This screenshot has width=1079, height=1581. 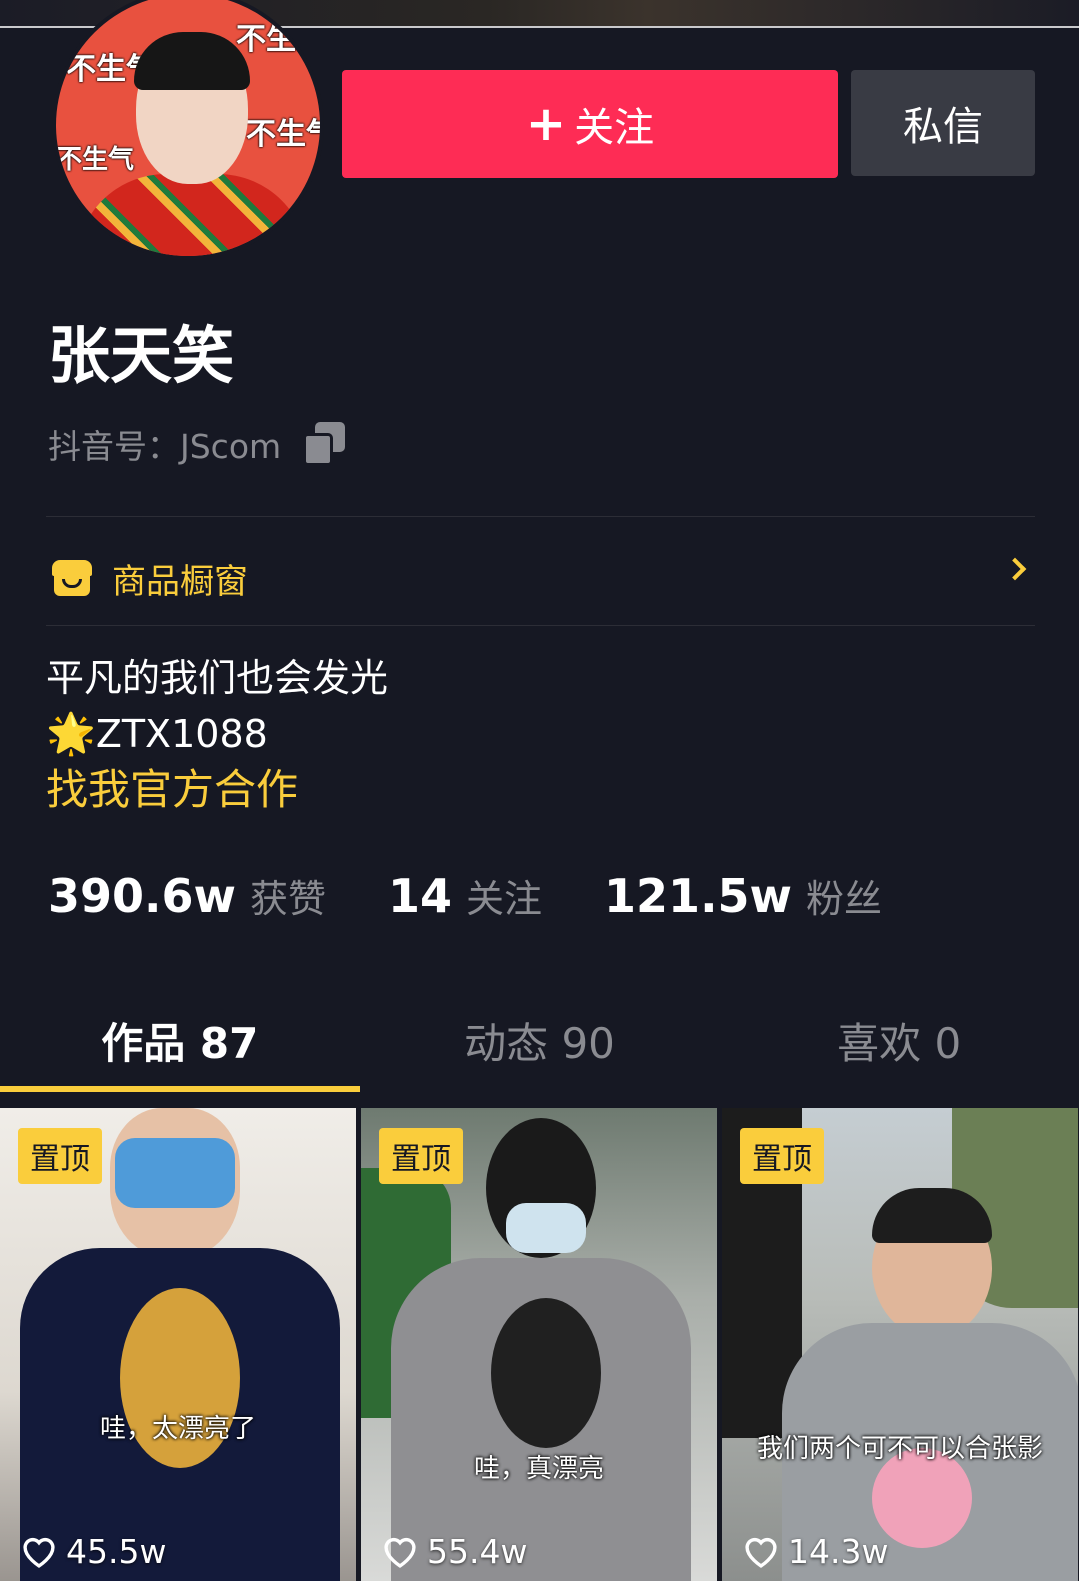 I want to click on avatar: 不生气 不生气 不生气 不生气, so click(x=188, y=130).